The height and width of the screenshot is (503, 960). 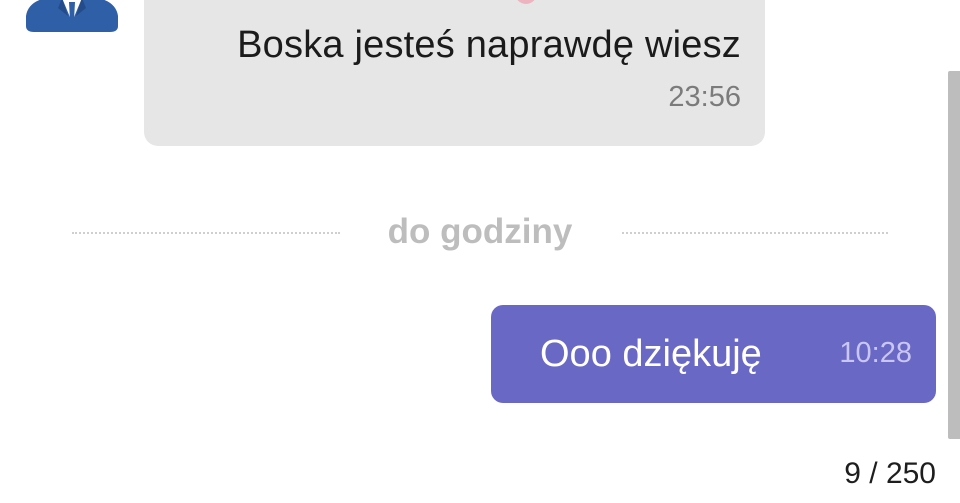 I want to click on message-timestamp: 10:28, so click(x=875, y=353).